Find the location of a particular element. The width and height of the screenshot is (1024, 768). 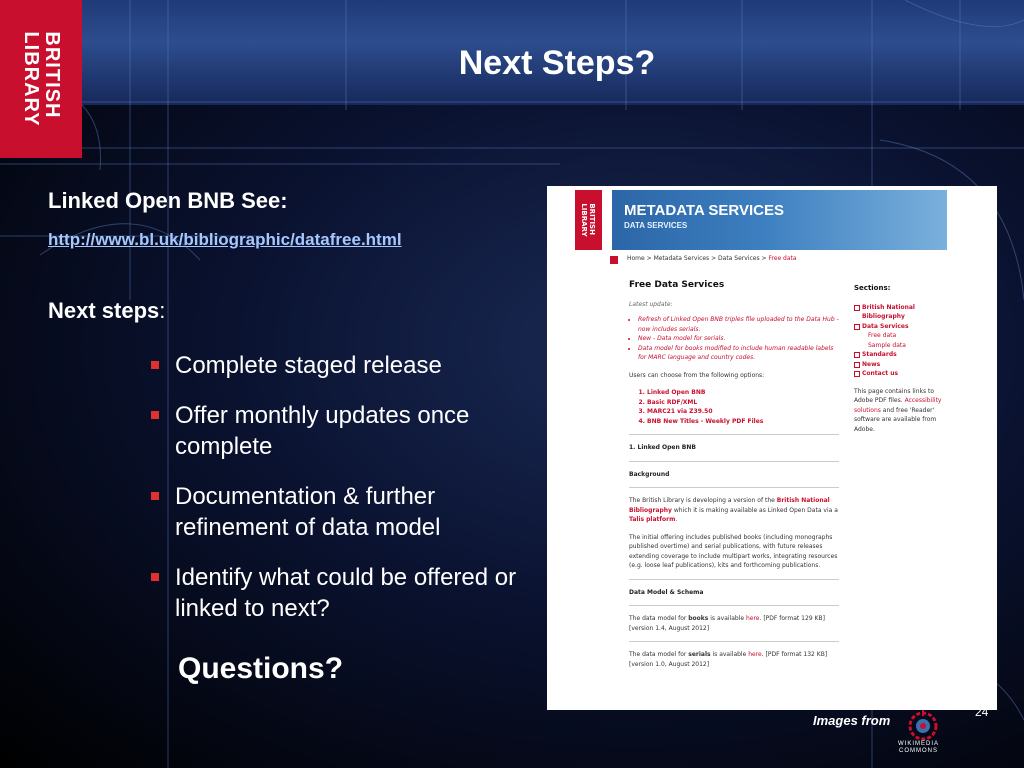

sidebar-item-news: News is located at coordinates (904, 365).